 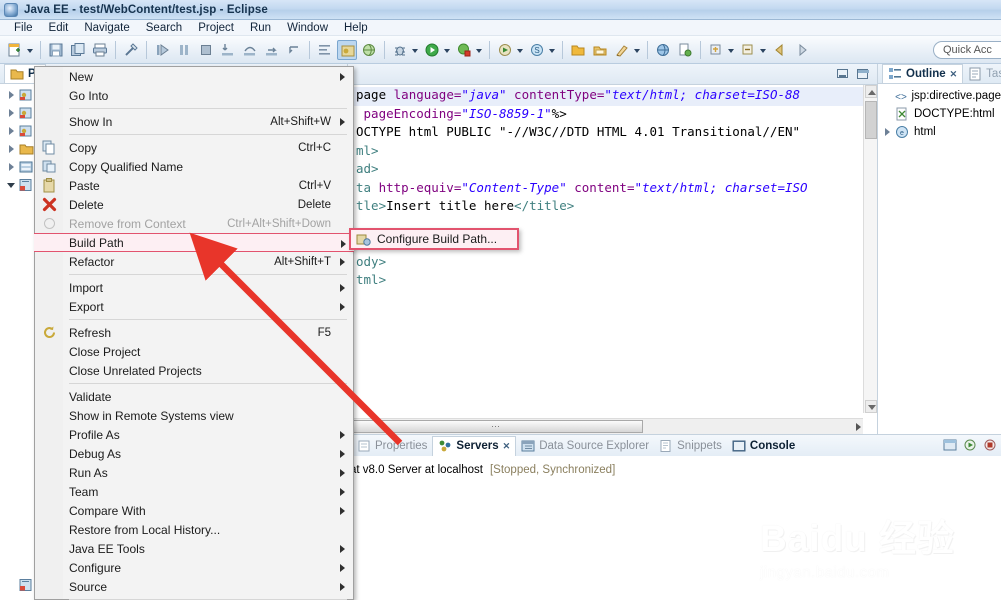 I want to click on new-jsp-icon, so click(x=685, y=50).